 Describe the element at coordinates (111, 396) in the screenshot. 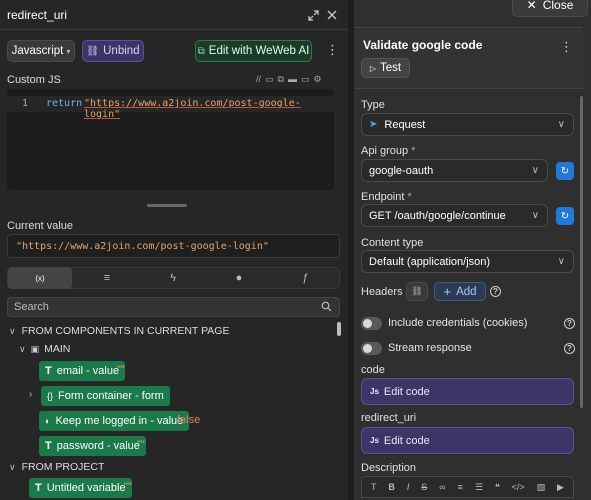

I see `tree-item-label: Form container - form` at that location.